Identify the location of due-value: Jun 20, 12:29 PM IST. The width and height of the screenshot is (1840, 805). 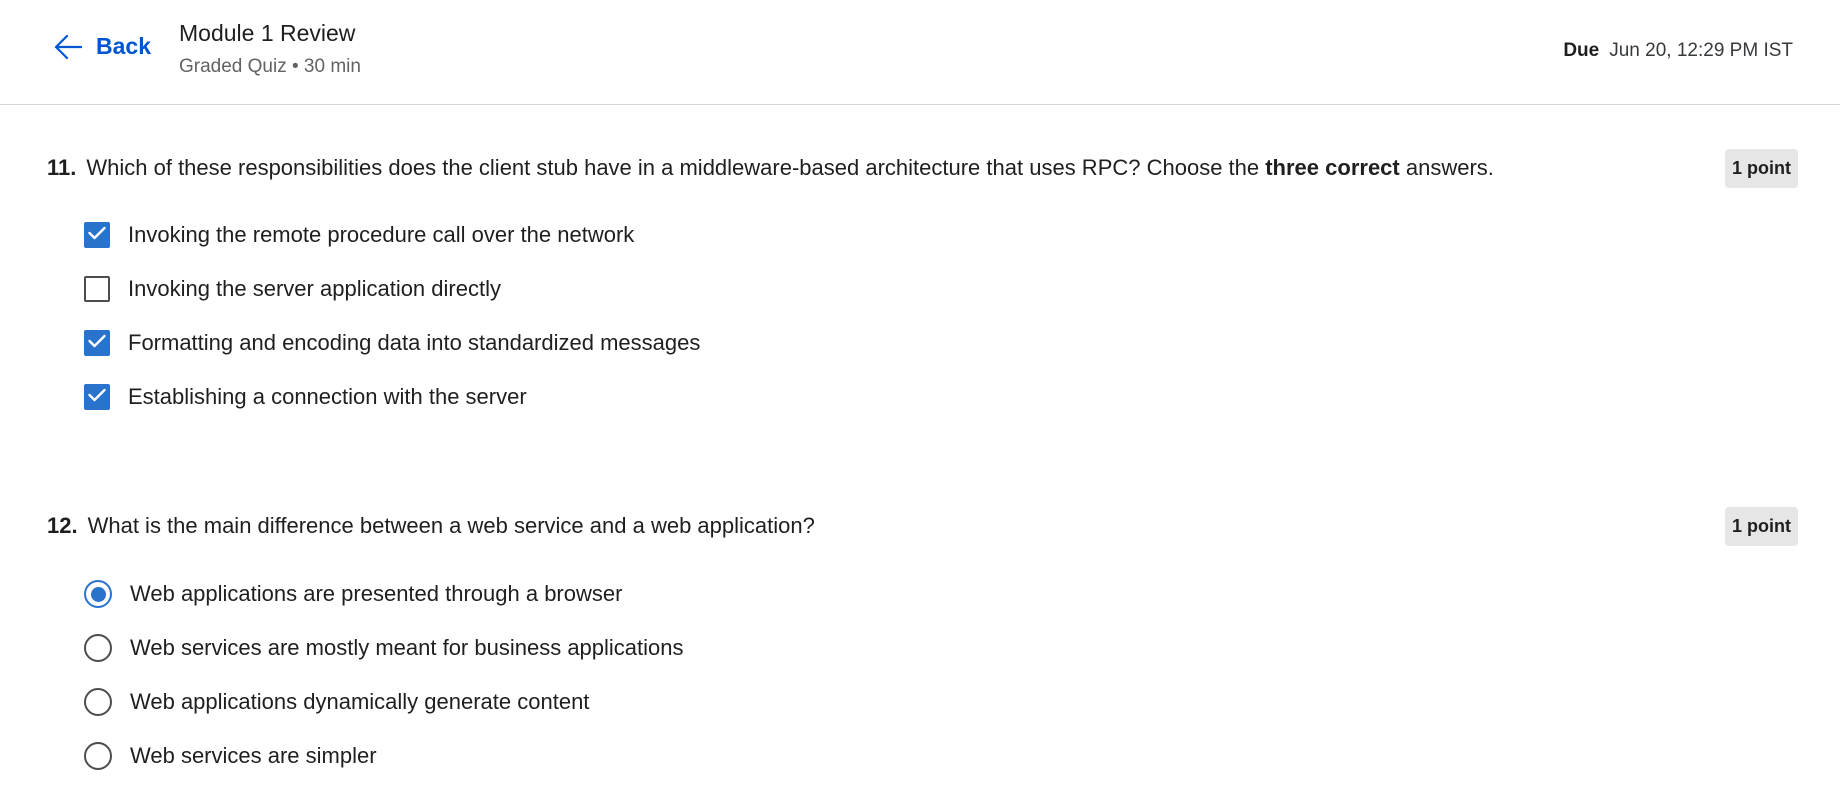
(1701, 50).